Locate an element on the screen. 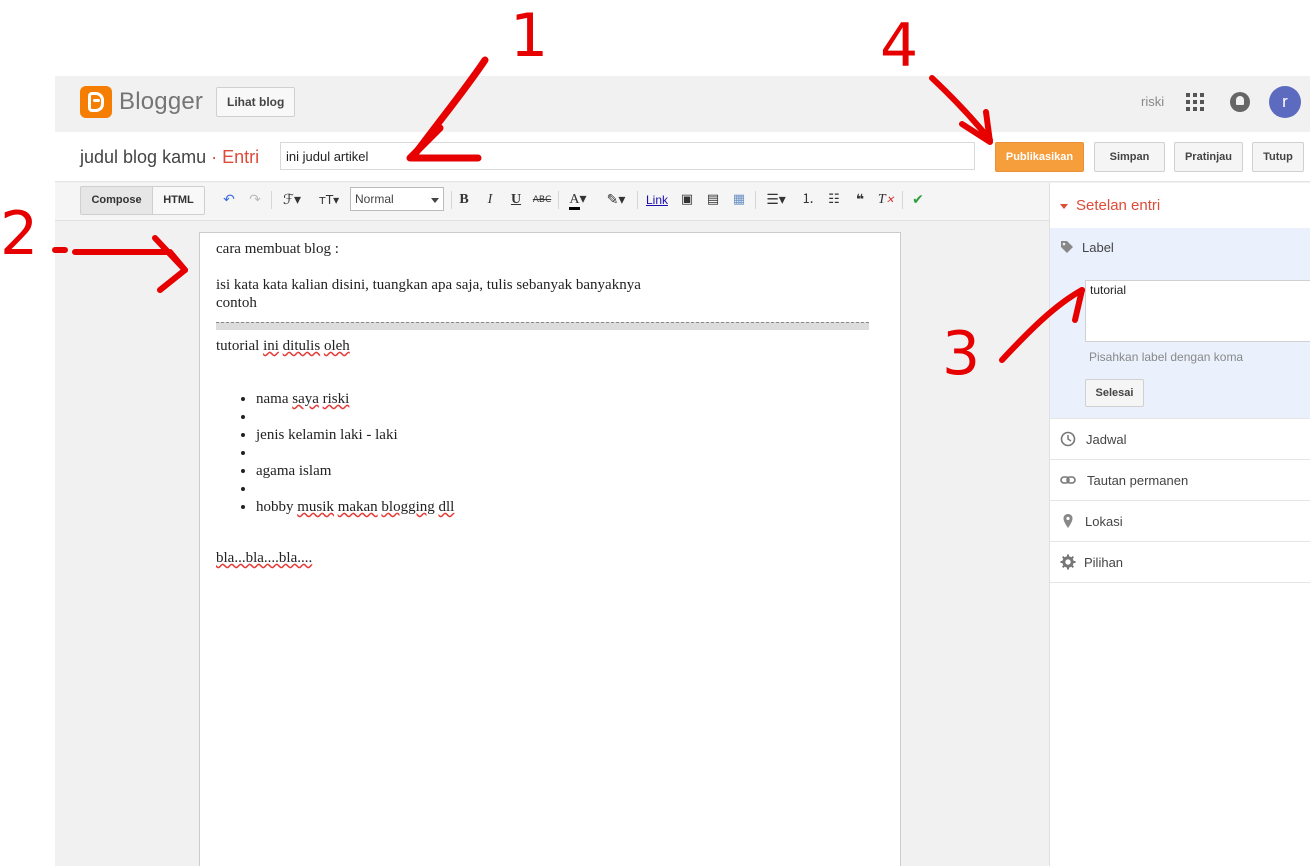 The width and height of the screenshot is (1310, 866). text-run: blogging is located at coordinates (408, 507).